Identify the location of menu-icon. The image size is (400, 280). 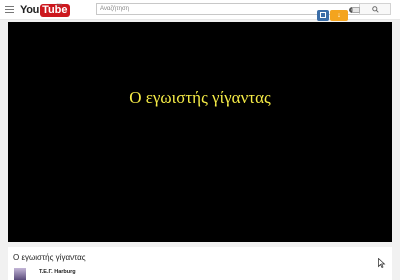
(9, 9).